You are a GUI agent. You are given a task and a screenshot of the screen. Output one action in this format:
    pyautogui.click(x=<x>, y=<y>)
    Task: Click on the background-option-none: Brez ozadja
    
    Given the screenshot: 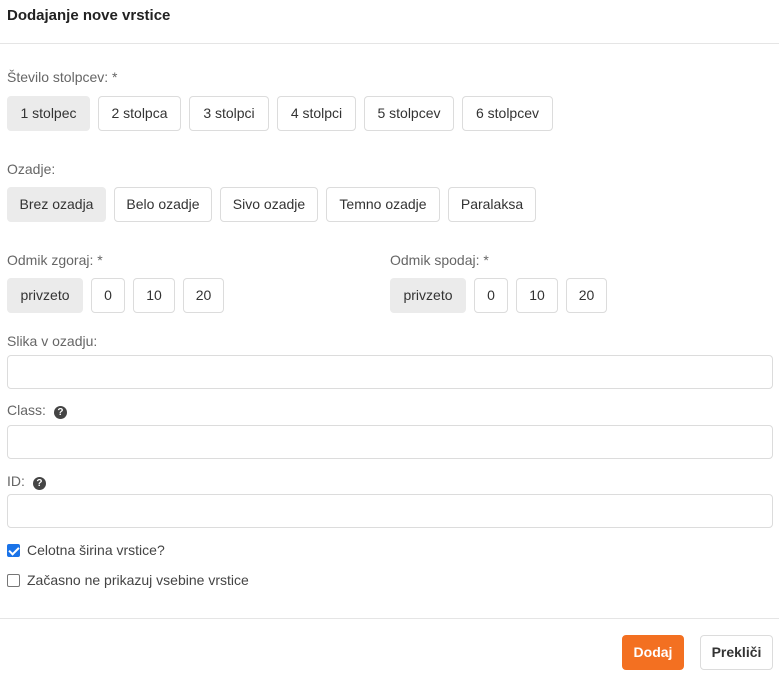 What is the action you would take?
    pyautogui.click(x=56, y=204)
    